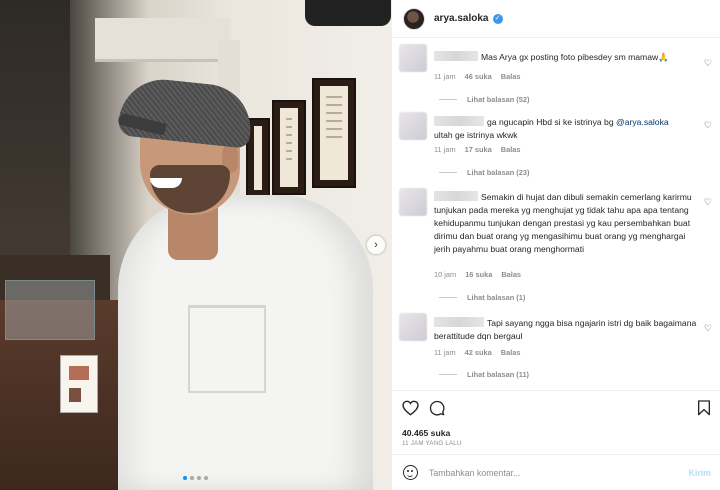 The width and height of the screenshot is (720, 490). What do you see at coordinates (476, 135) in the screenshot?
I see `comment-content-continued: ultah ge istrinya wkwk` at bounding box center [476, 135].